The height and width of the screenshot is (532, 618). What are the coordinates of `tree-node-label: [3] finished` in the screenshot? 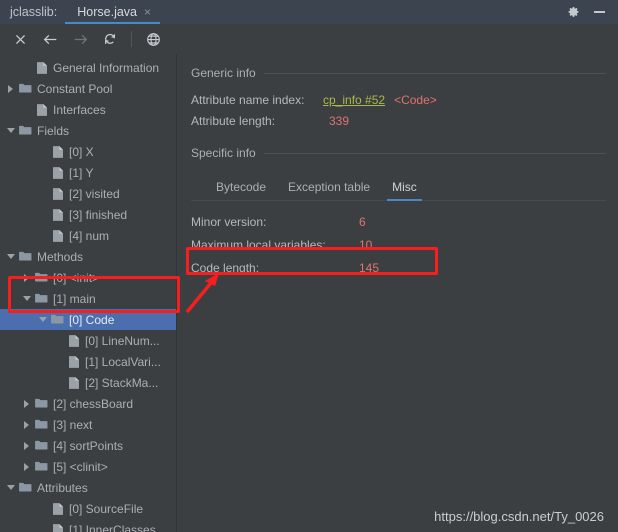 It's located at (98, 214).